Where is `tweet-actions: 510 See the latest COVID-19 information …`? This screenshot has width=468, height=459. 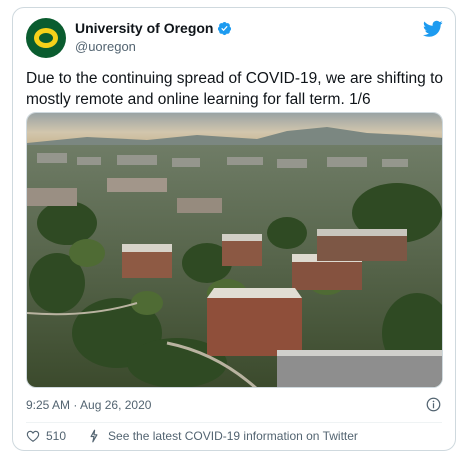
tweet-actions: 510 See the latest COVID-19 information … is located at coordinates (192, 436).